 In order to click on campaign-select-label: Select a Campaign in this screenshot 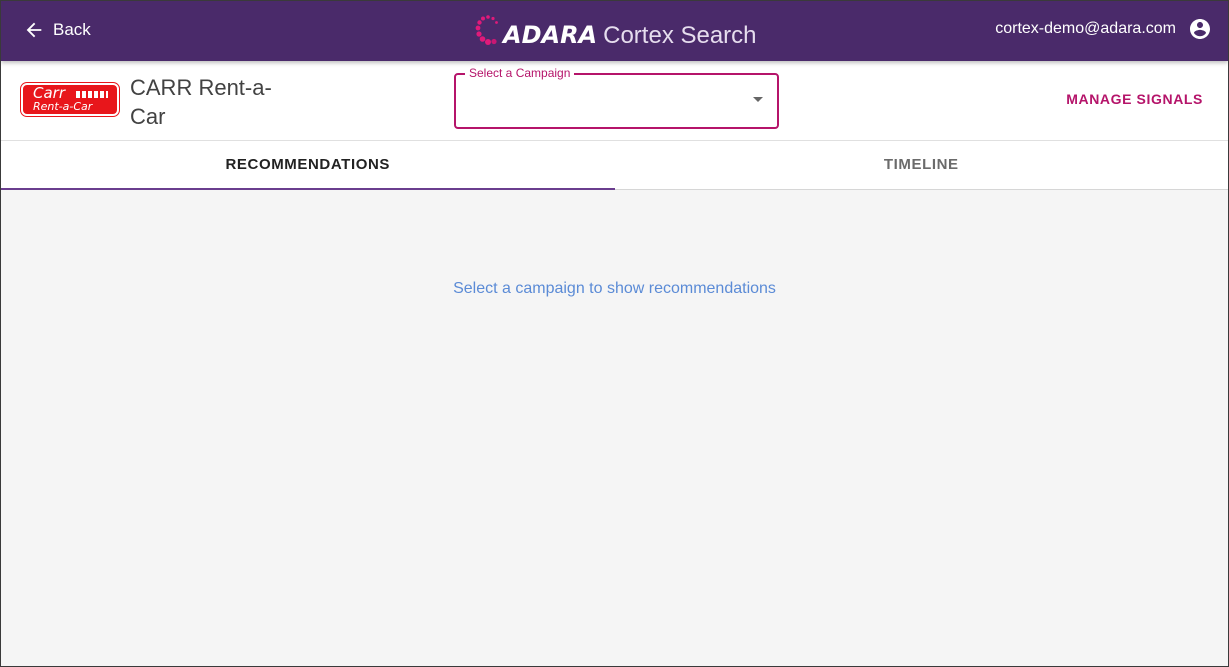, I will do `click(520, 73)`.